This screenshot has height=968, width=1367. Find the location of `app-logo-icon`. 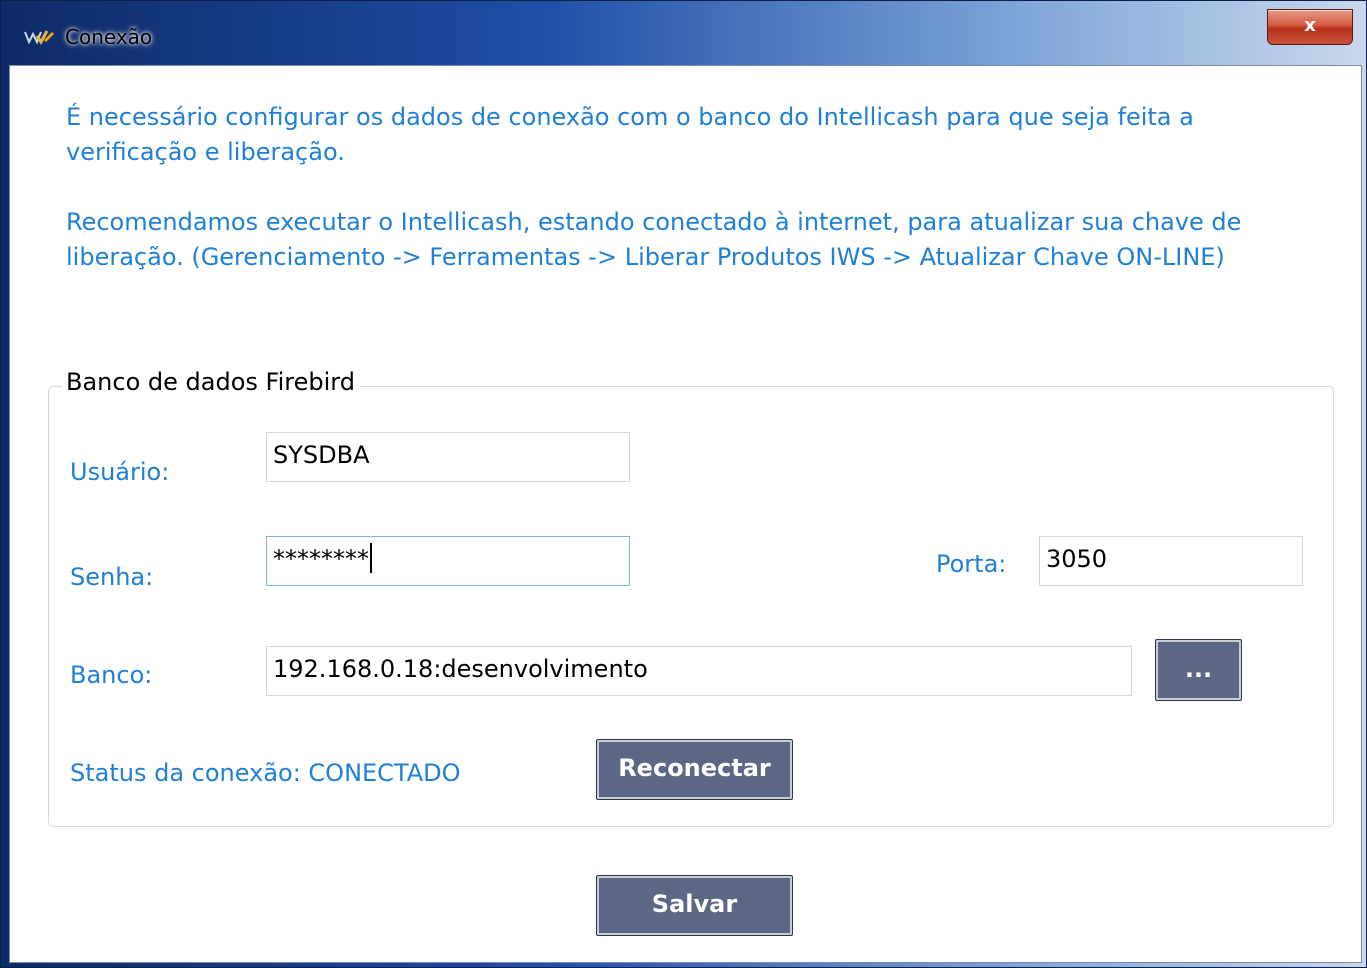

app-logo-icon is located at coordinates (39, 37).